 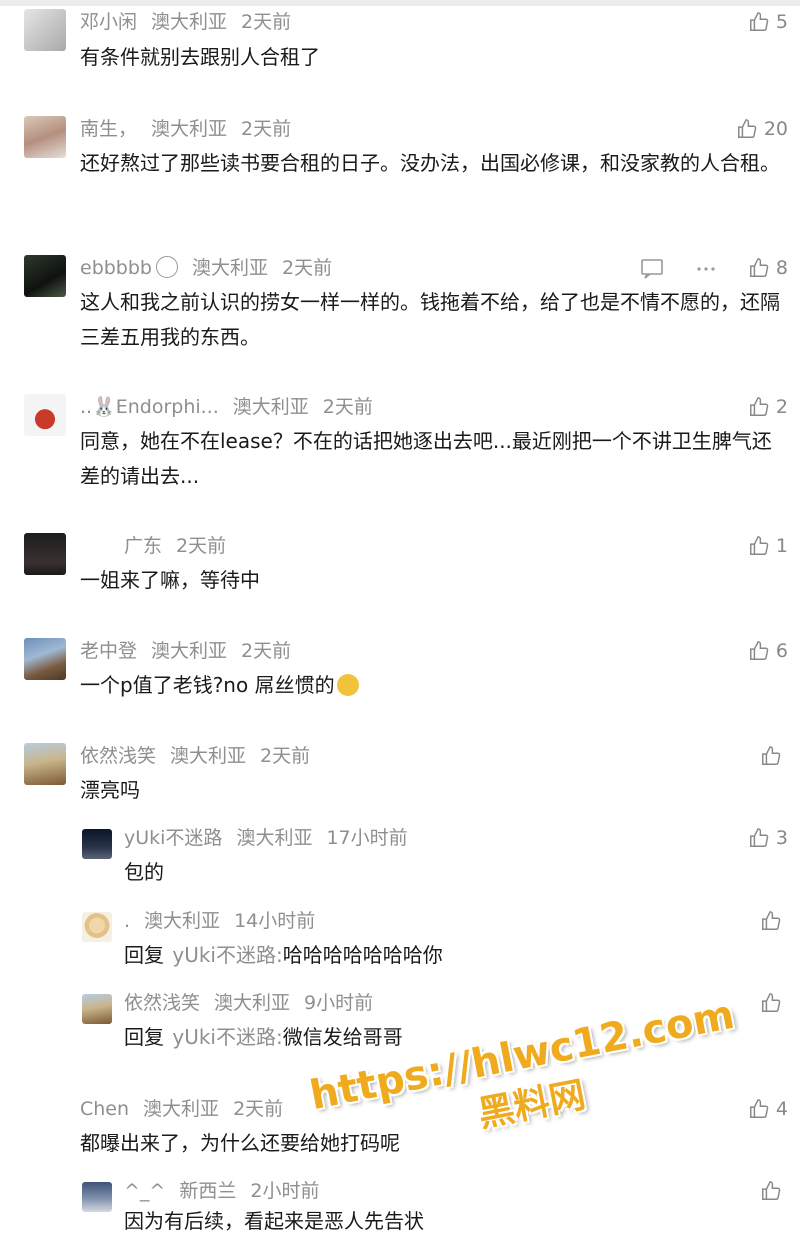 I want to click on like-count: 2, so click(x=781, y=407).